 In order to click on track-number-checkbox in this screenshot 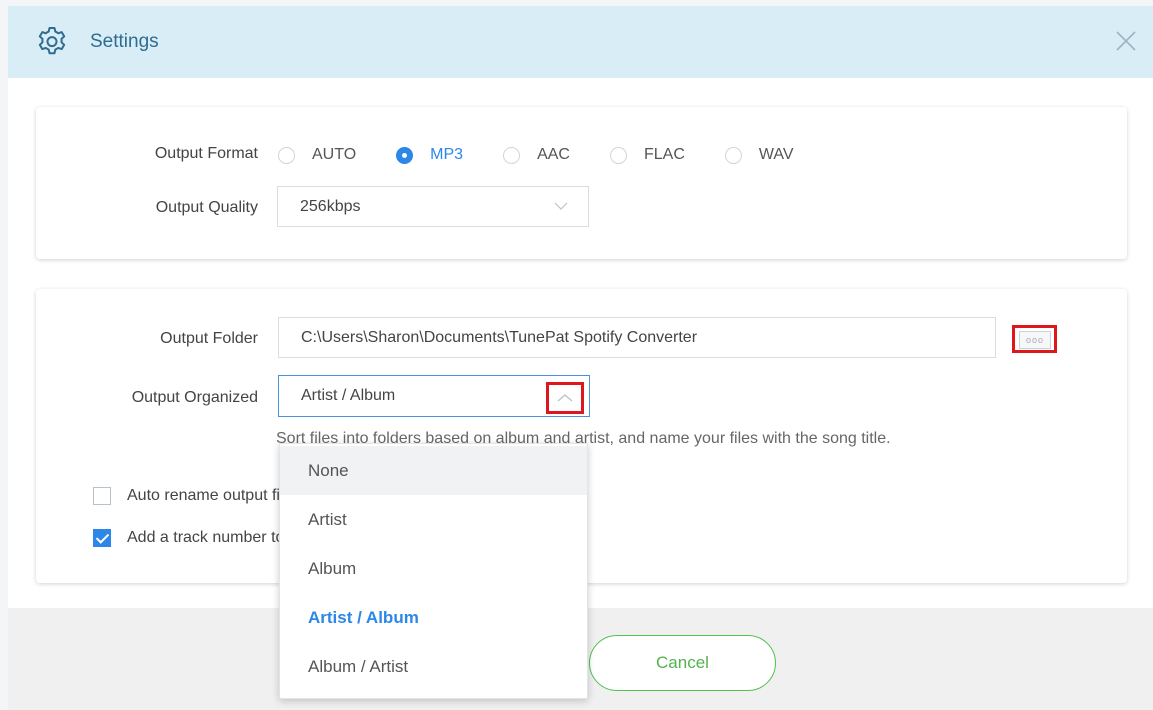, I will do `click(102, 538)`.